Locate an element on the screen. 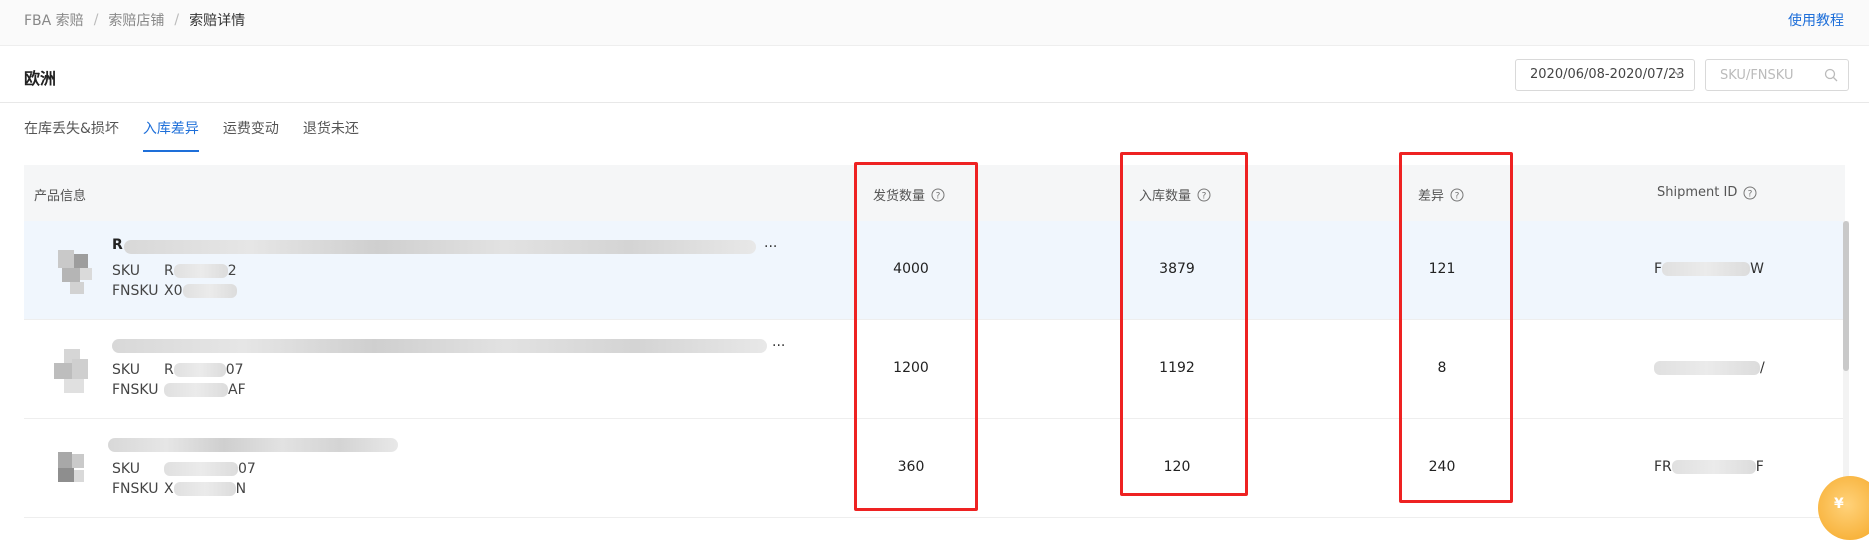 This screenshot has width=1869, height=540. shipment-id-cell: FW is located at coordinates (1709, 269).